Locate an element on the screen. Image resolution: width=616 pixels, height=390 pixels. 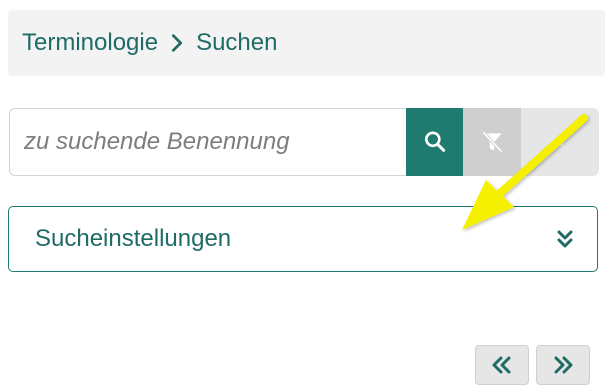
caret-left-icon is located at coordinates (559, 142).